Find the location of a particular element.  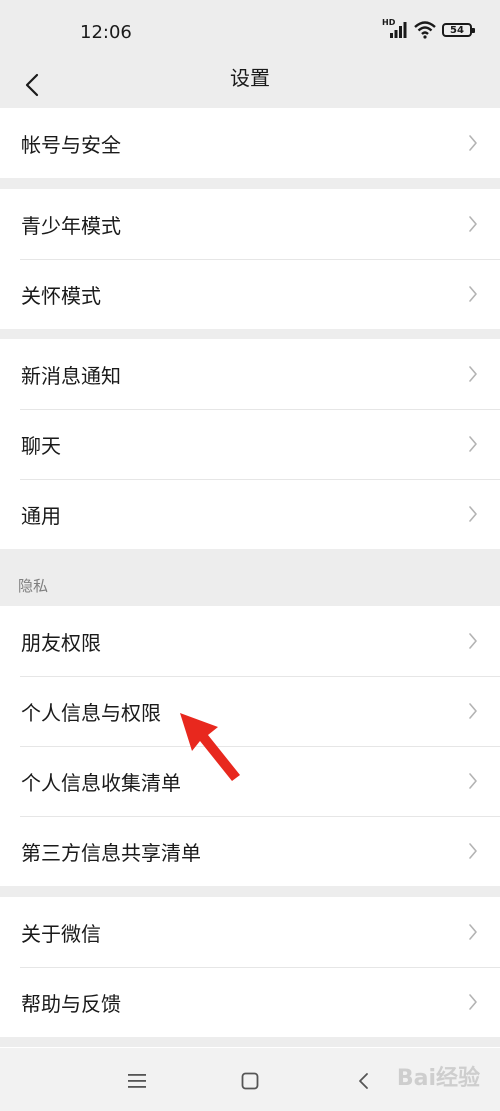

signal-icon: HD is located at coordinates (395, 29).